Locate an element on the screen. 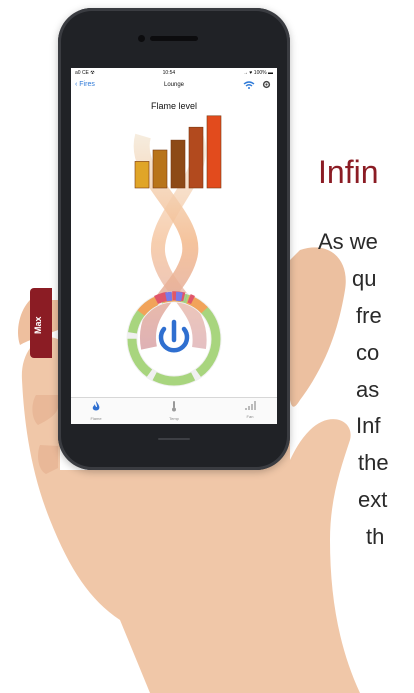 The image size is (414, 693). body-text-line: ext is located at coordinates (373, 499).